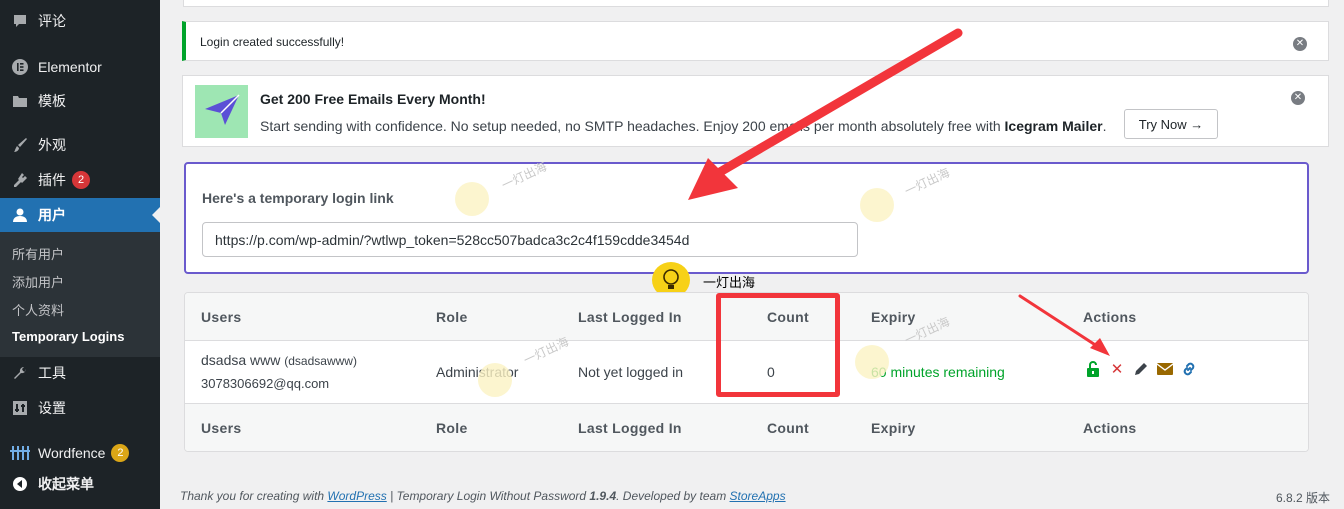  What do you see at coordinates (631, 372) in the screenshot?
I see `last-logged-in: Not yet logged in` at bounding box center [631, 372].